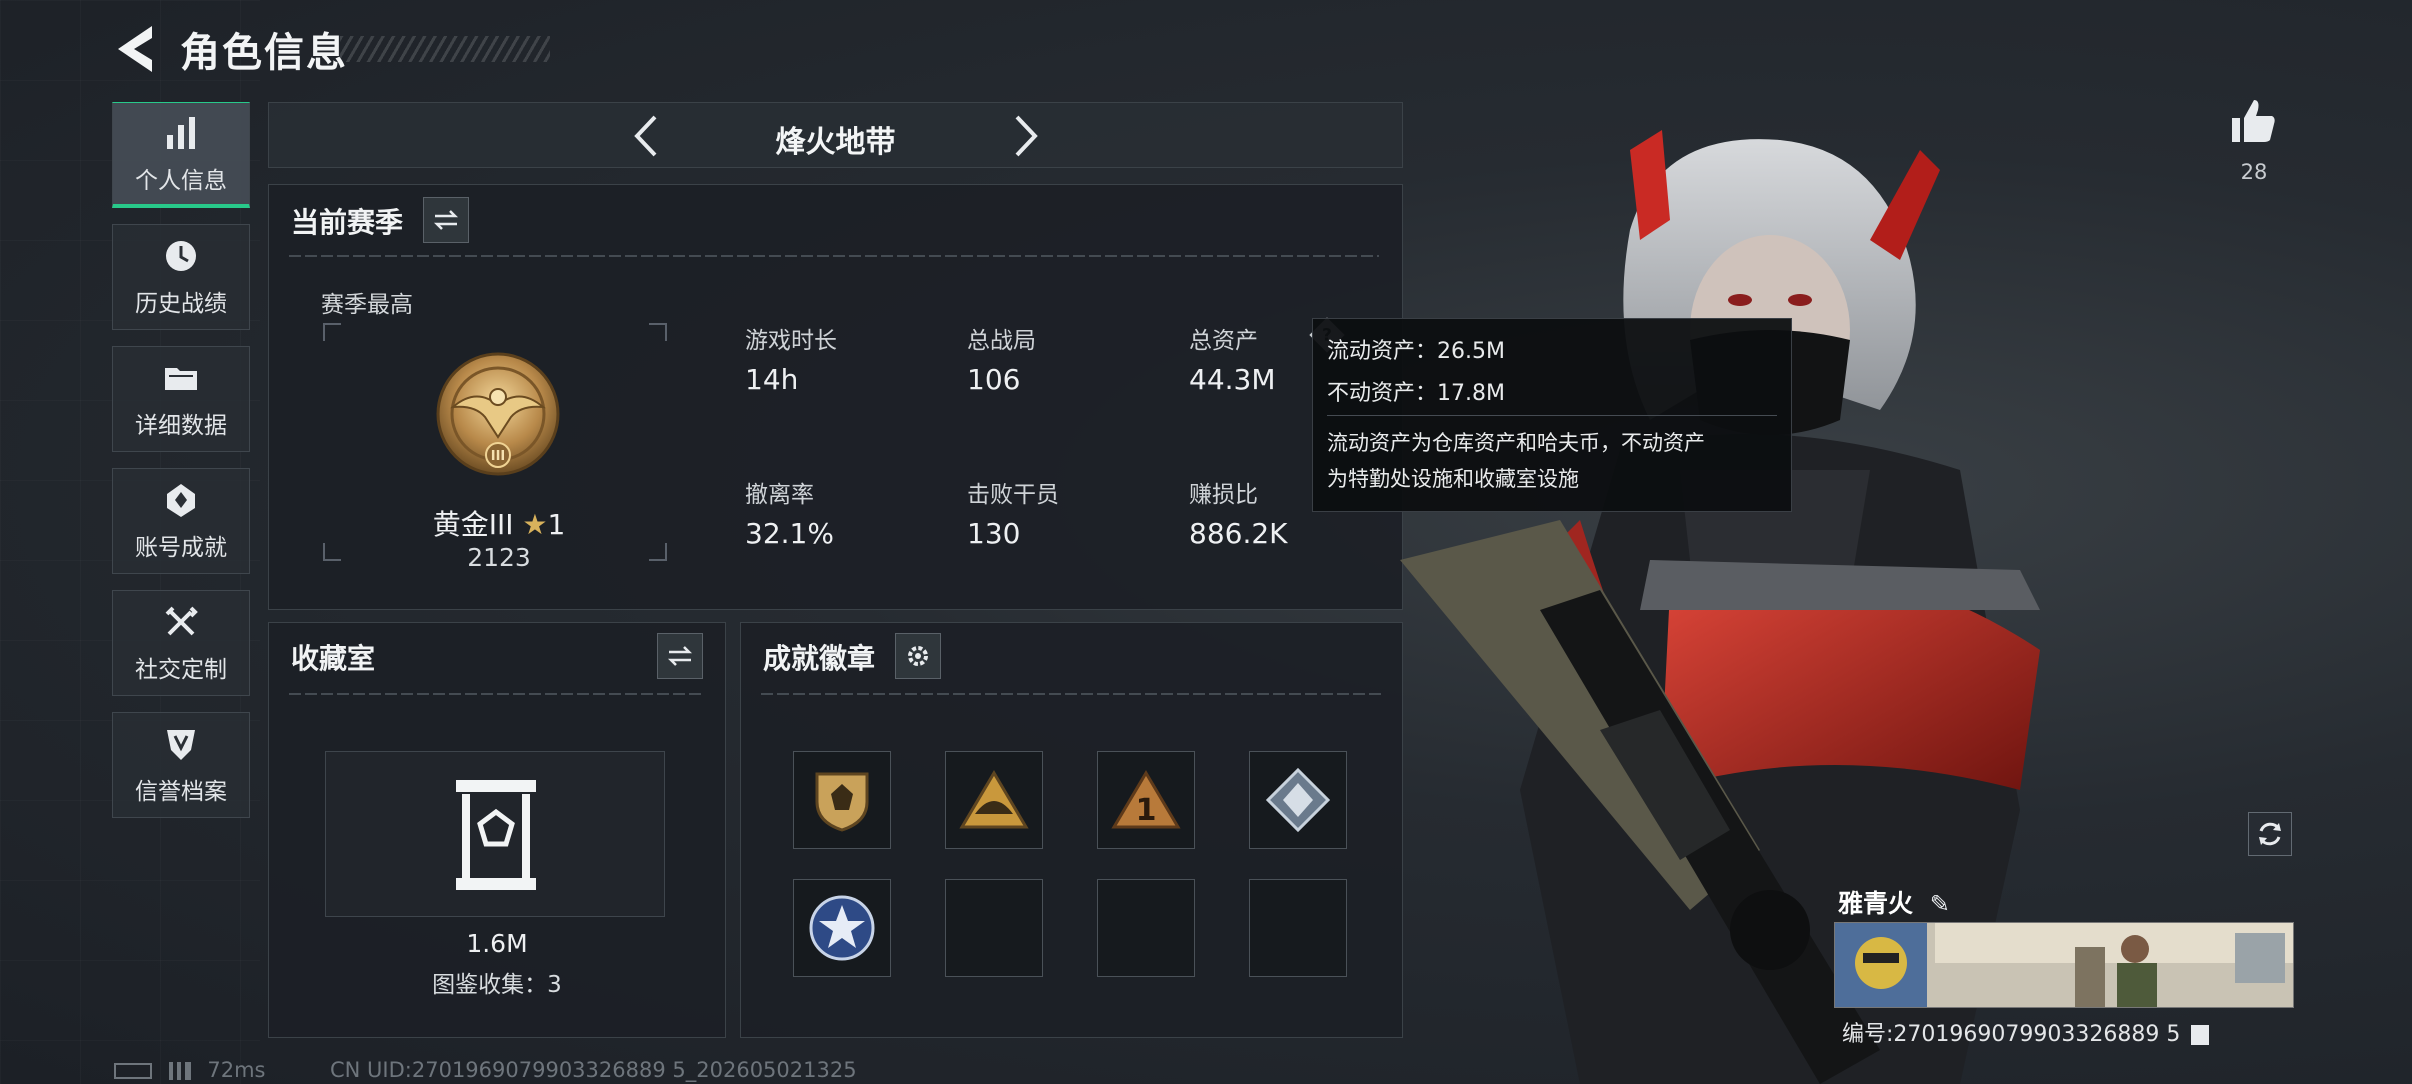  What do you see at coordinates (181, 180) in the screenshot?
I see `sidebar-item-label: 个人信息` at bounding box center [181, 180].